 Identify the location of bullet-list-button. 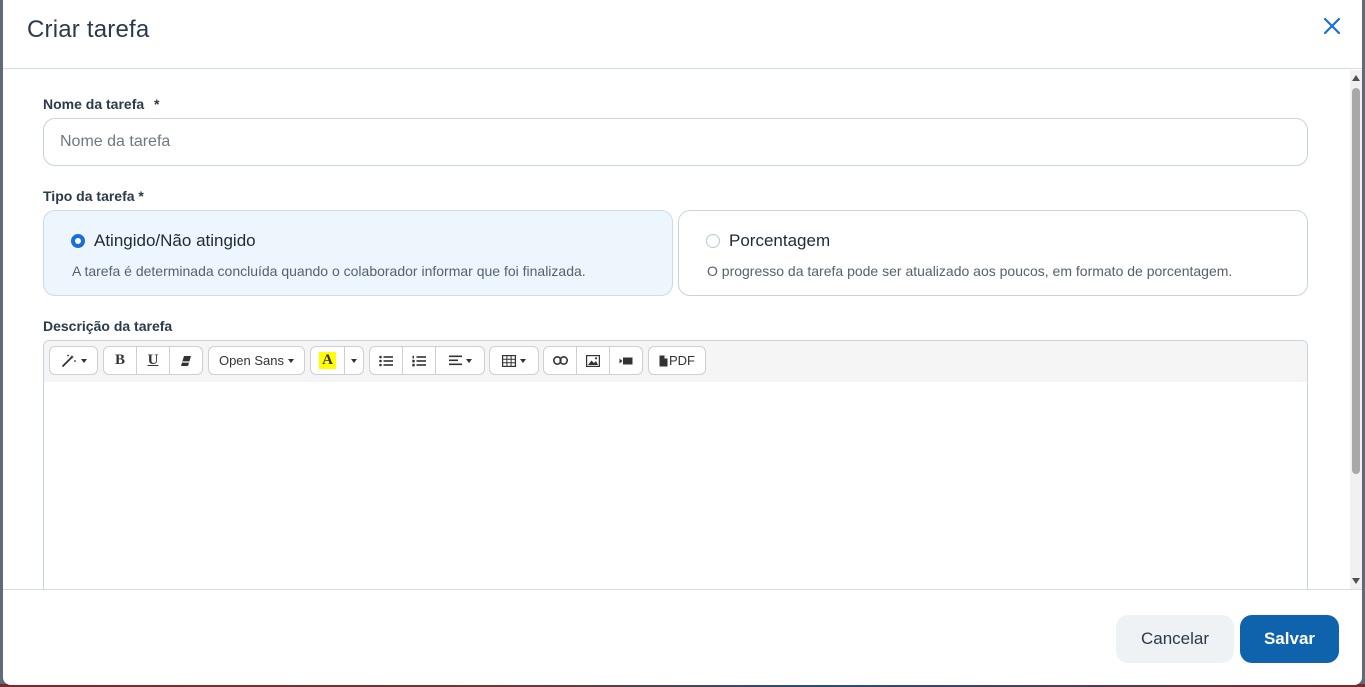
(386, 360).